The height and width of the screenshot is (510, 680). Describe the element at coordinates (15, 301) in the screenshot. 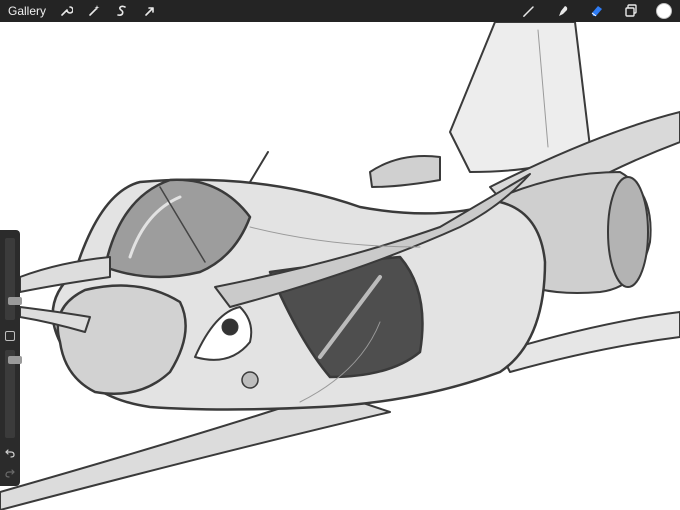

I see `brush-size-thumb` at that location.